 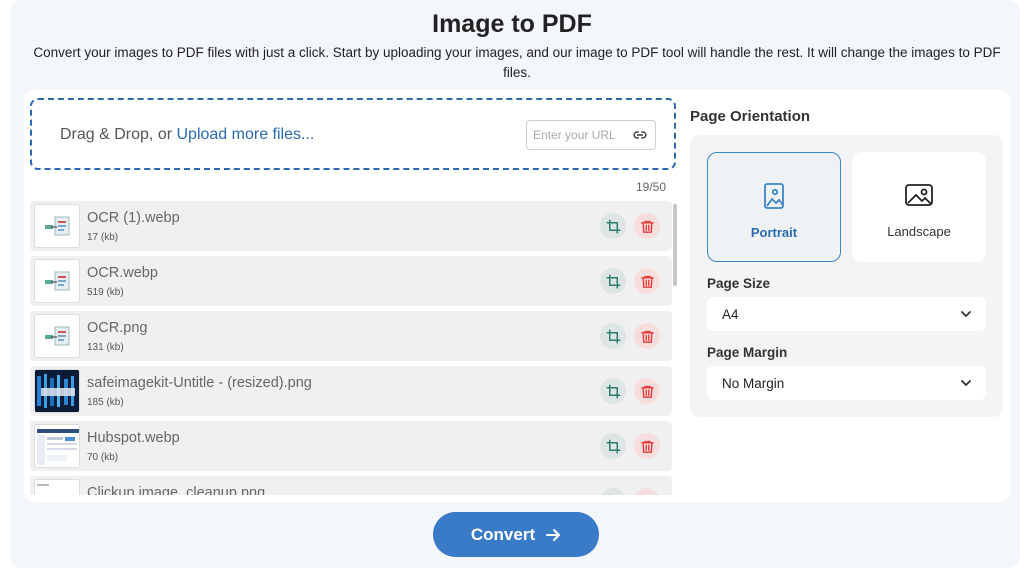 I want to click on page-margin-label: Page Margin, so click(x=747, y=352).